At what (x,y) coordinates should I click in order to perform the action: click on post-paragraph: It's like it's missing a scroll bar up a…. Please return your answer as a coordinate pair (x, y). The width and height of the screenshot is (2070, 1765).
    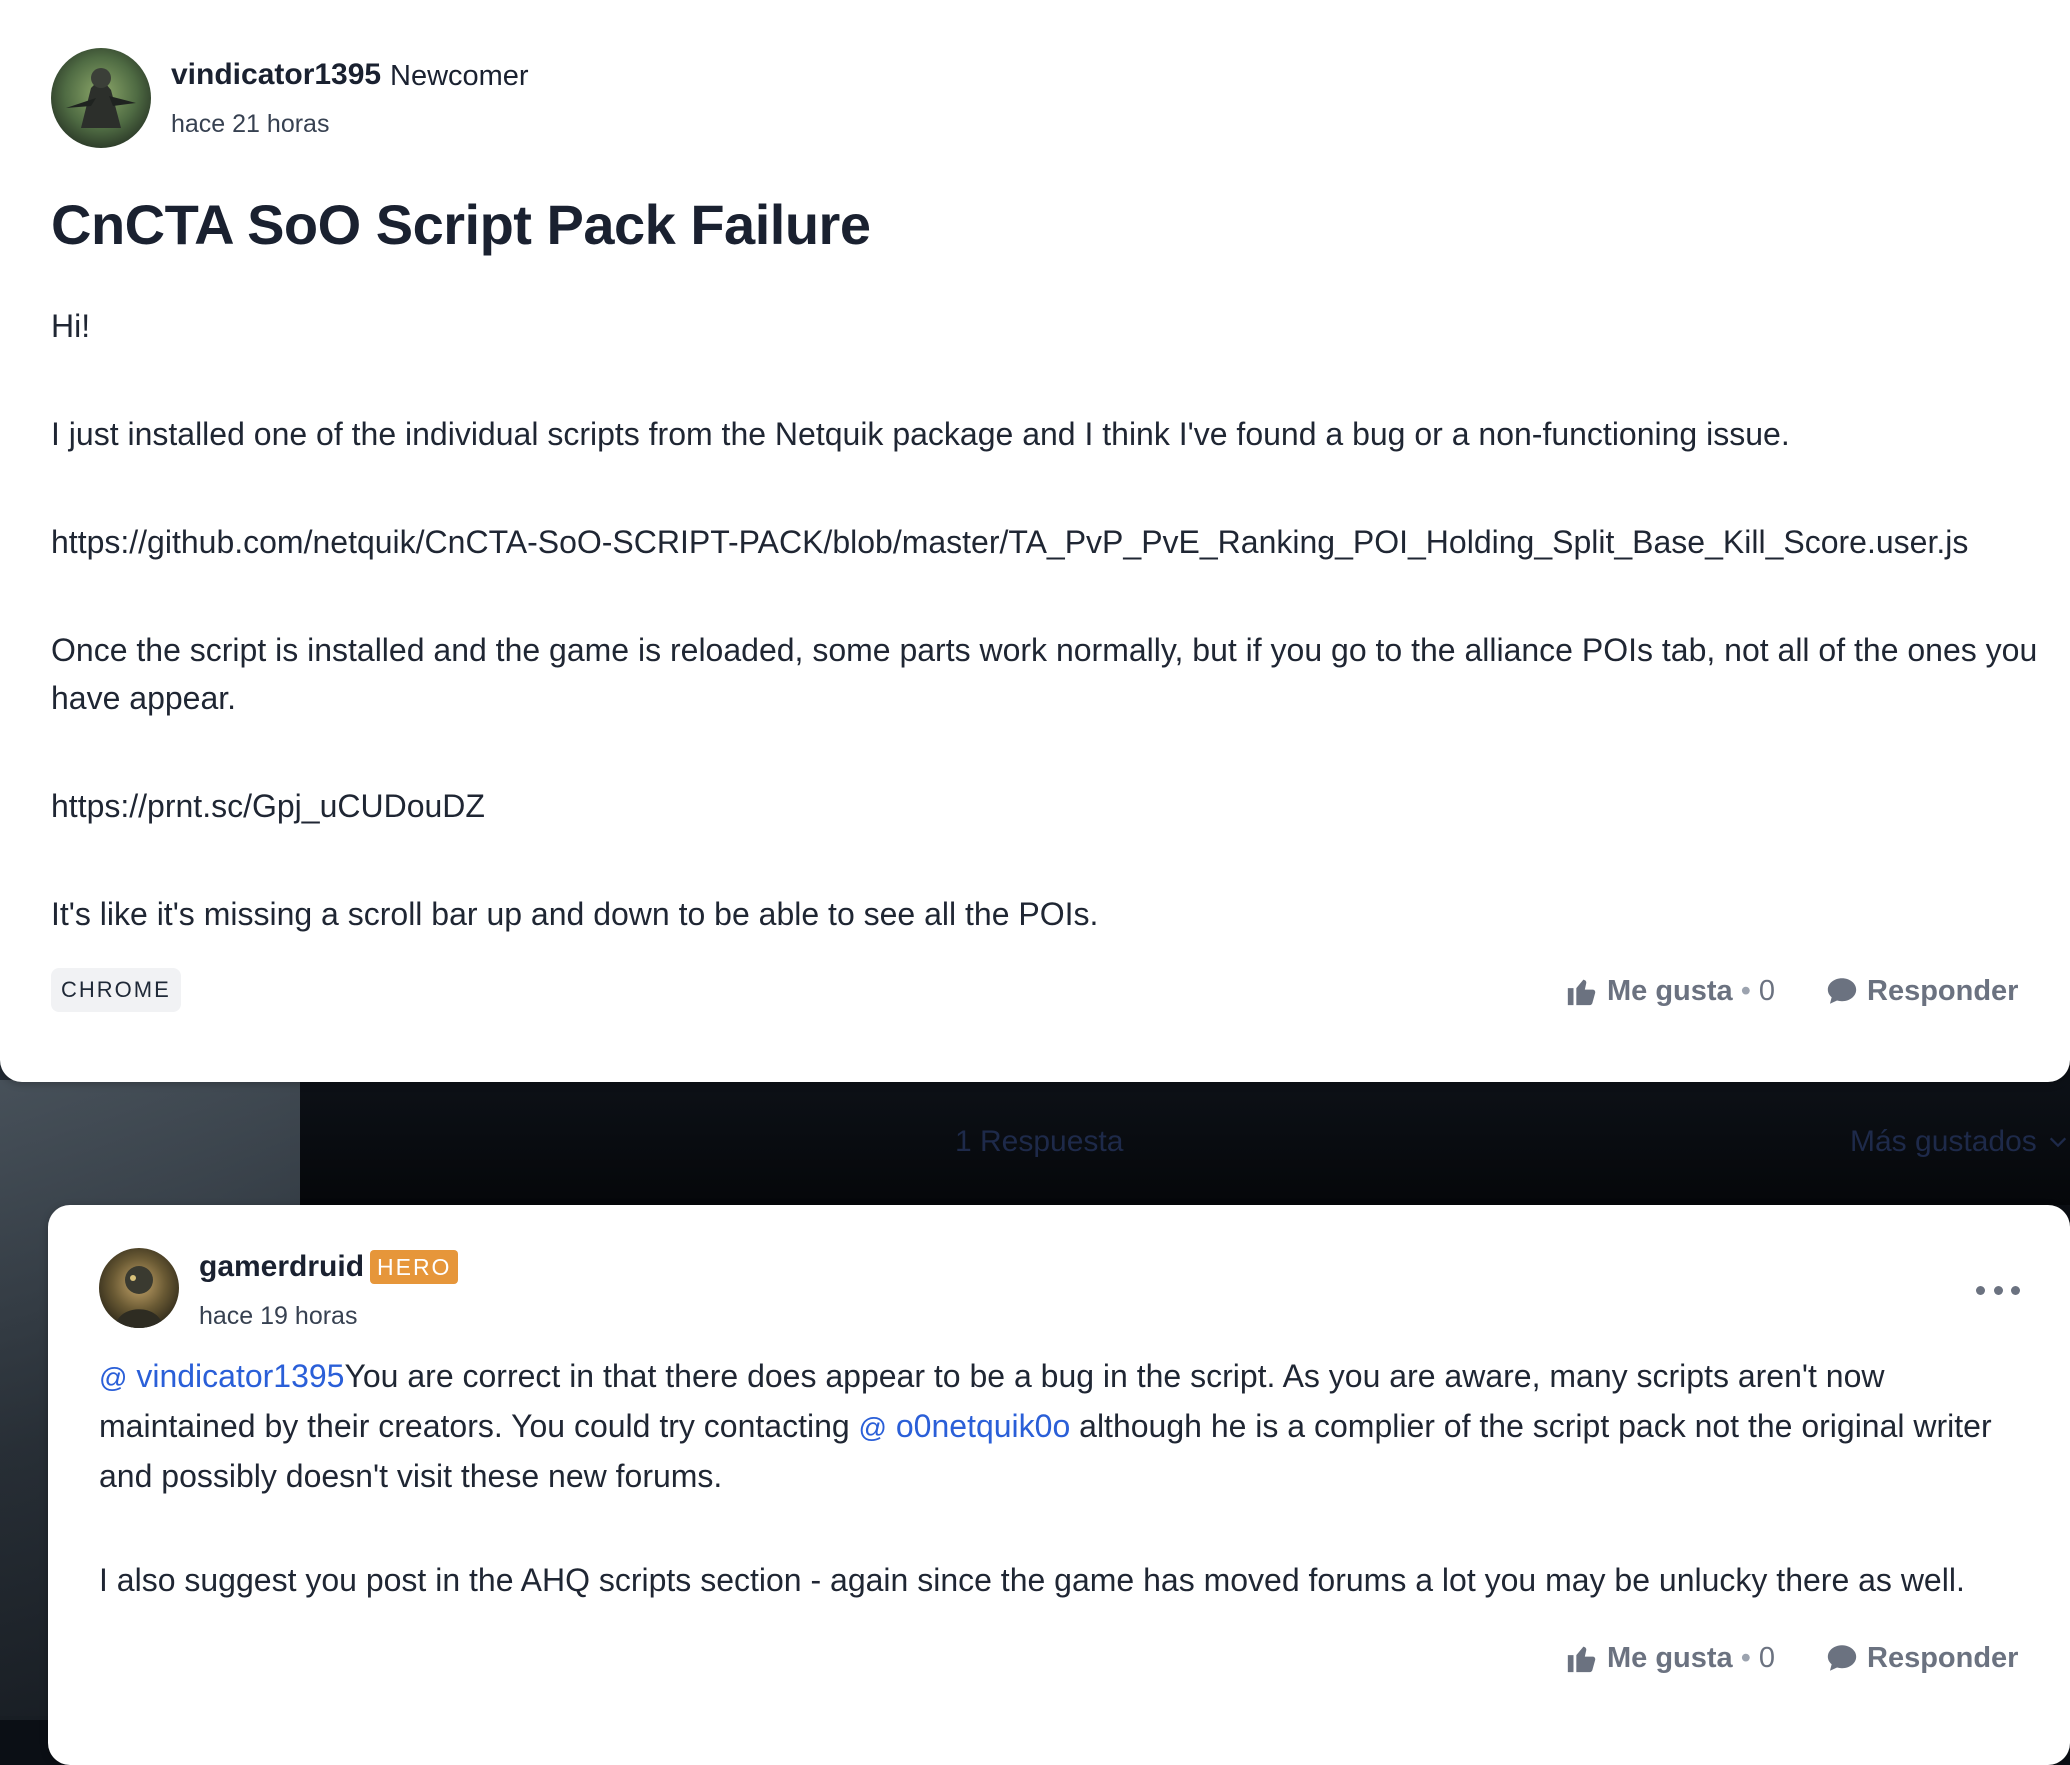
    Looking at the image, I should click on (575, 914).